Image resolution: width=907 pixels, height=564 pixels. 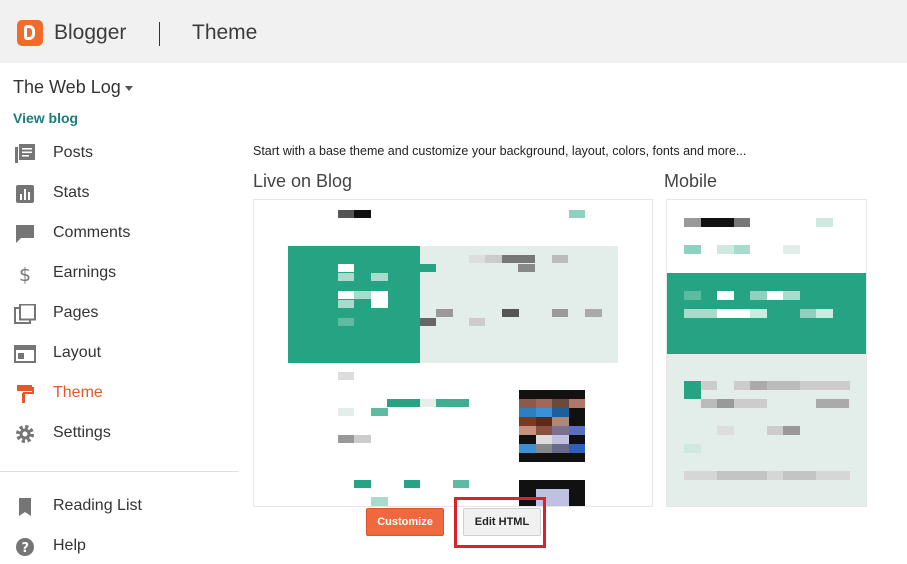 I want to click on sidebar-item-label: Help, so click(x=69, y=545).